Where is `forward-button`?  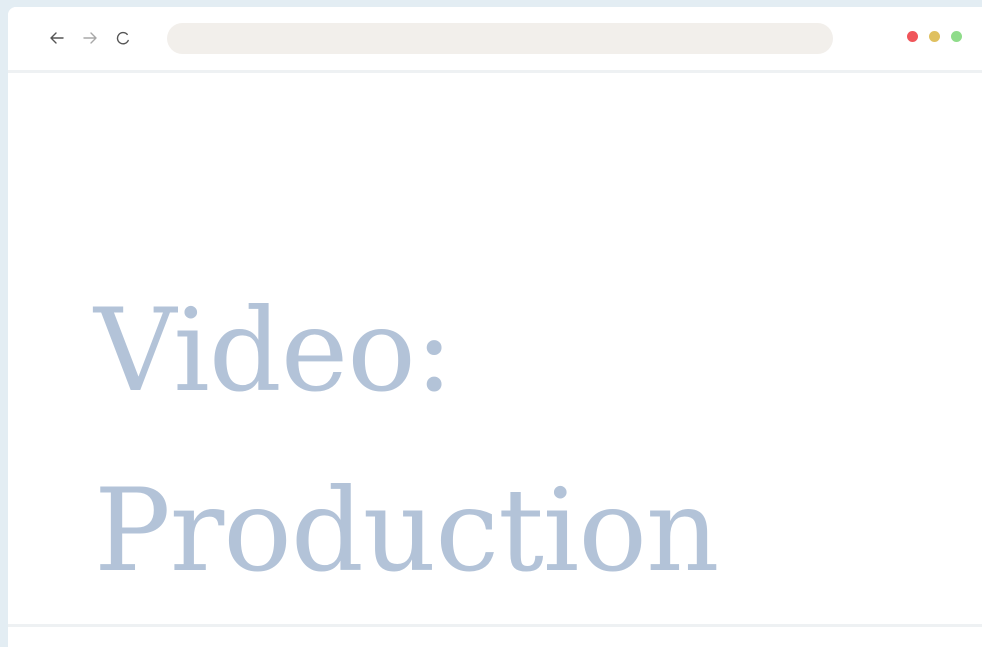
forward-button is located at coordinates (90, 38).